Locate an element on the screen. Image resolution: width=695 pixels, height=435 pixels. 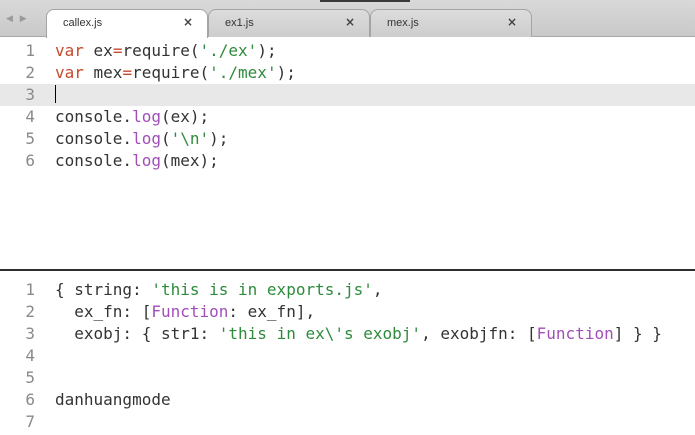
code-token: ex_fn: [ is located at coordinates (103, 311).